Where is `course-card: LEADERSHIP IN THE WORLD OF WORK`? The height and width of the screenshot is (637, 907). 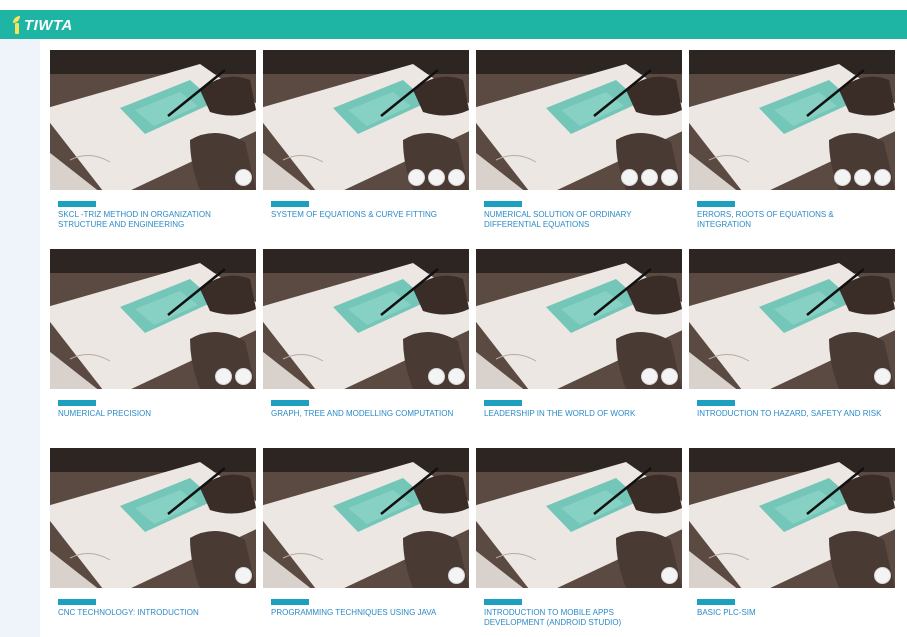
course-card: LEADERSHIP IN THE WORLD OF WORK is located at coordinates (576, 343).